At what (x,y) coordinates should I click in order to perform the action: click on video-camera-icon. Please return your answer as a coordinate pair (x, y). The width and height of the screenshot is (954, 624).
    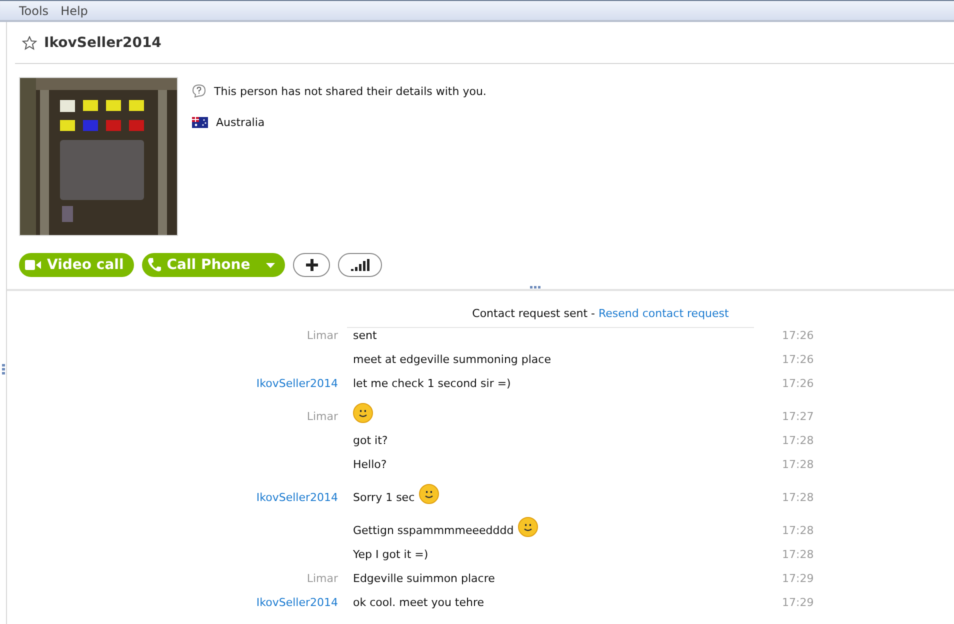
    Looking at the image, I should click on (33, 265).